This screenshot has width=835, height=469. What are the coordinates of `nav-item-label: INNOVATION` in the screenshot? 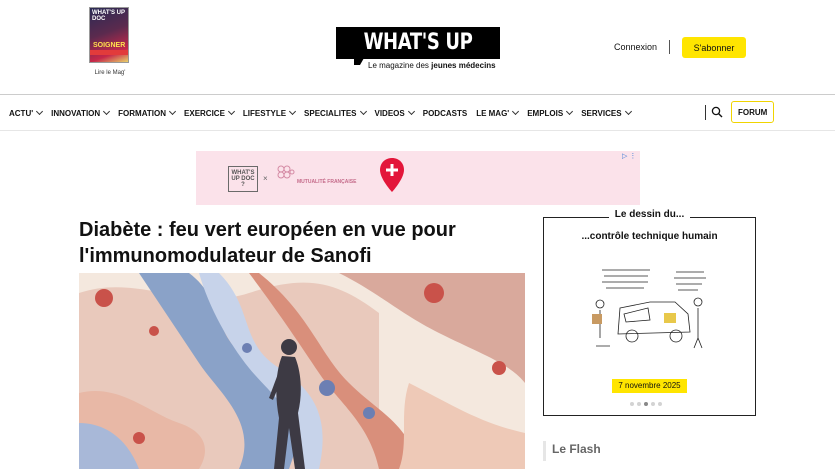 It's located at (76, 113).